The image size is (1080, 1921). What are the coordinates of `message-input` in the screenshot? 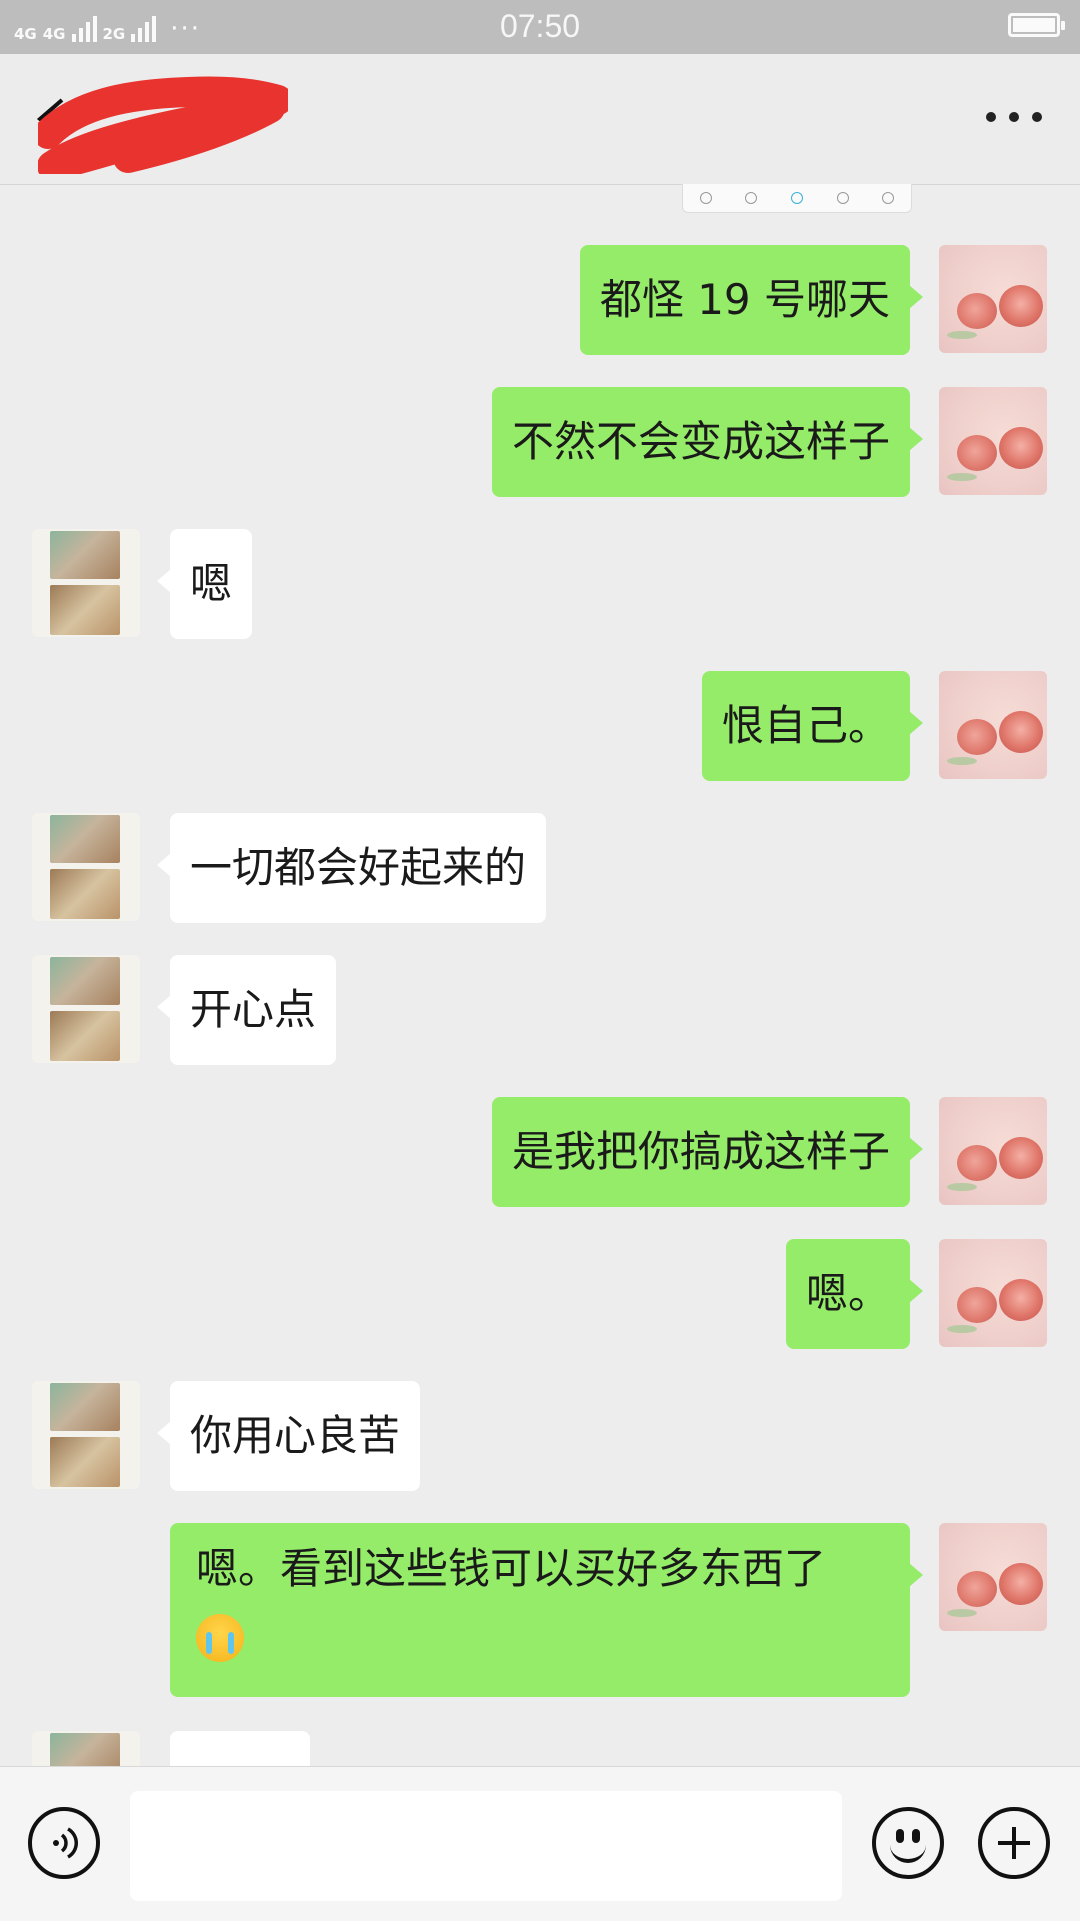 It's located at (486, 1846).